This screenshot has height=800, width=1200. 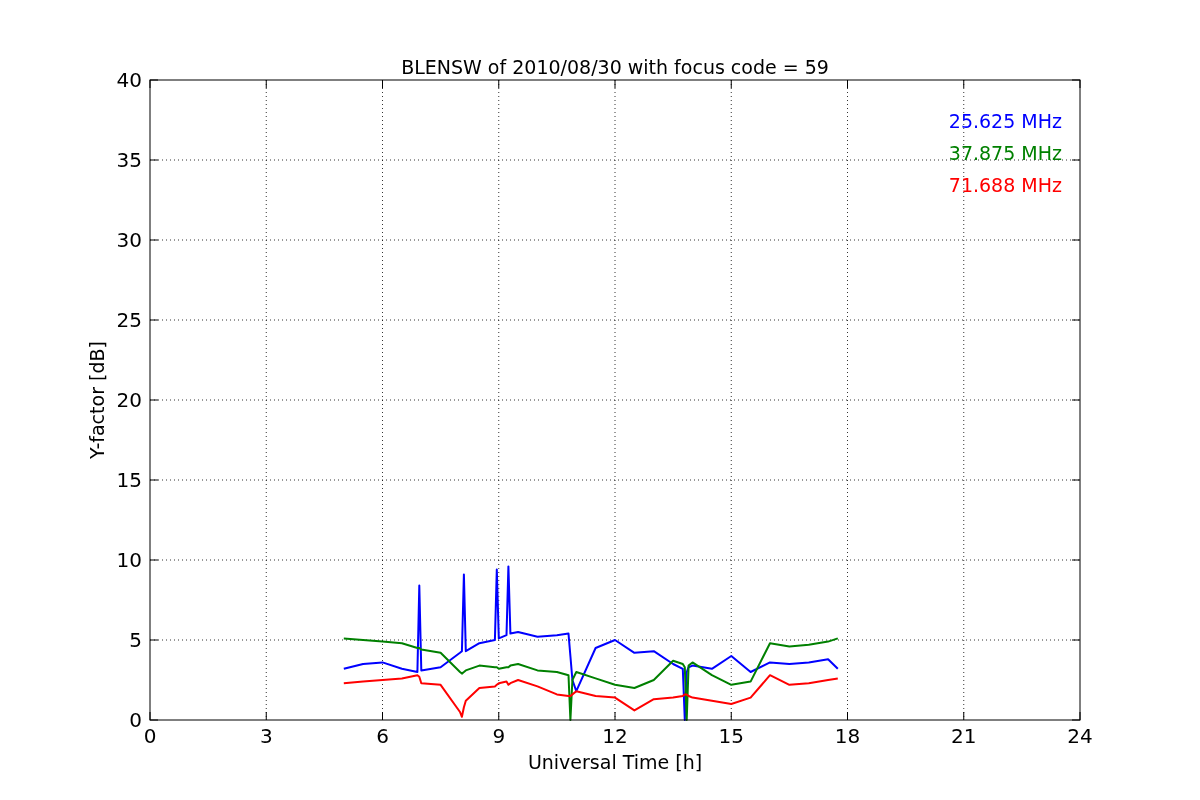 What do you see at coordinates (129, 560) in the screenshot?
I see `y-tick-label: 10` at bounding box center [129, 560].